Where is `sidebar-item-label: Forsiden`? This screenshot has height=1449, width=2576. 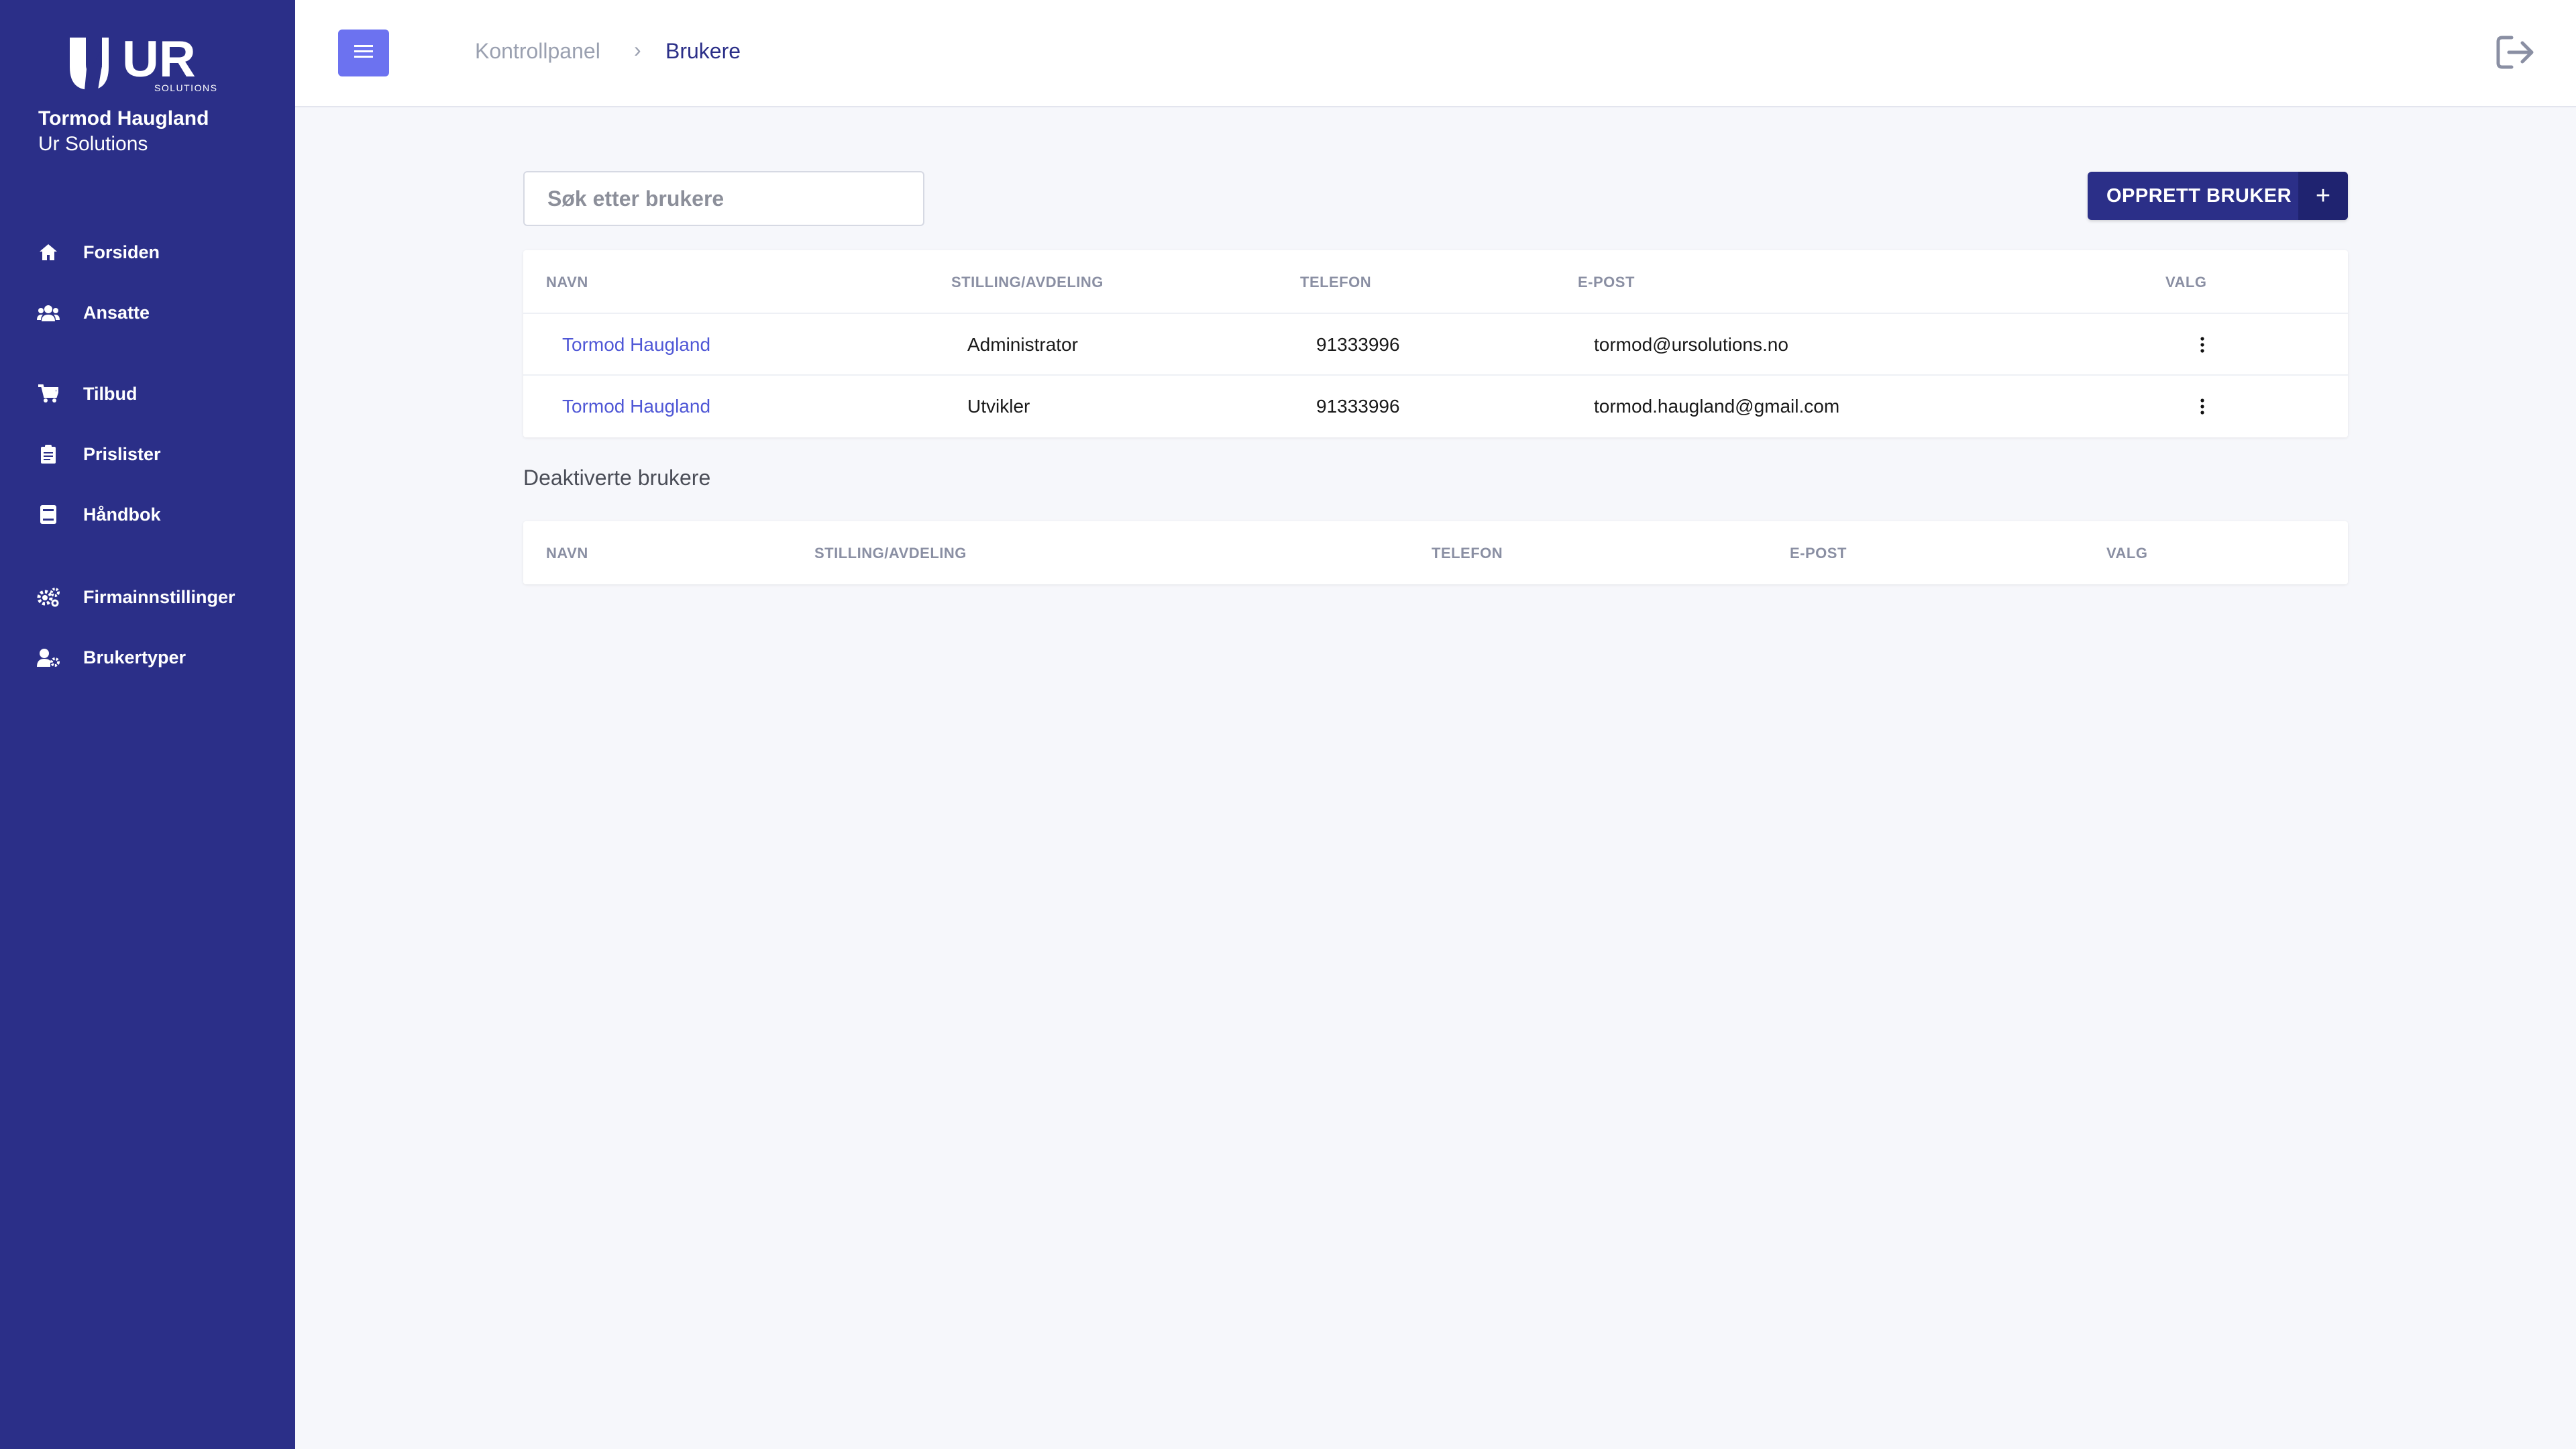
sidebar-item-label: Forsiden is located at coordinates (121, 251).